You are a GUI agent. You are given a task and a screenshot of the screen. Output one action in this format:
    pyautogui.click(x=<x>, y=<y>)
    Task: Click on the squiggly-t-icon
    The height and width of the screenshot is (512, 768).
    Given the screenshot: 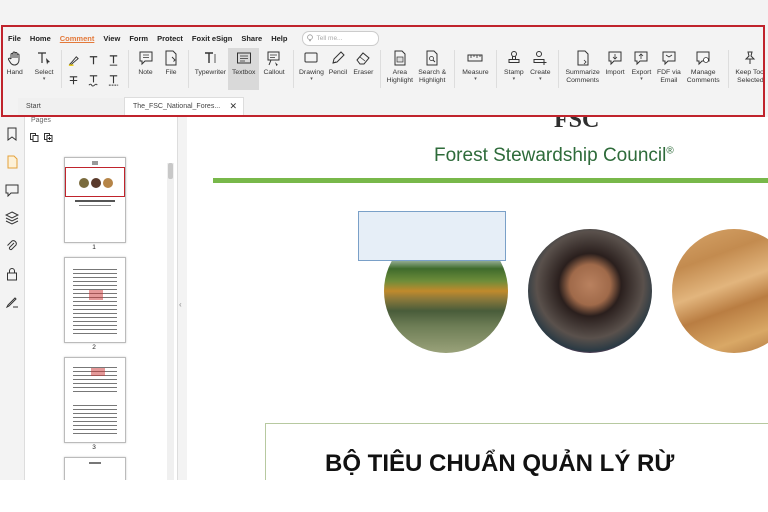 What is the action you would take?
    pyautogui.click(x=93, y=80)
    